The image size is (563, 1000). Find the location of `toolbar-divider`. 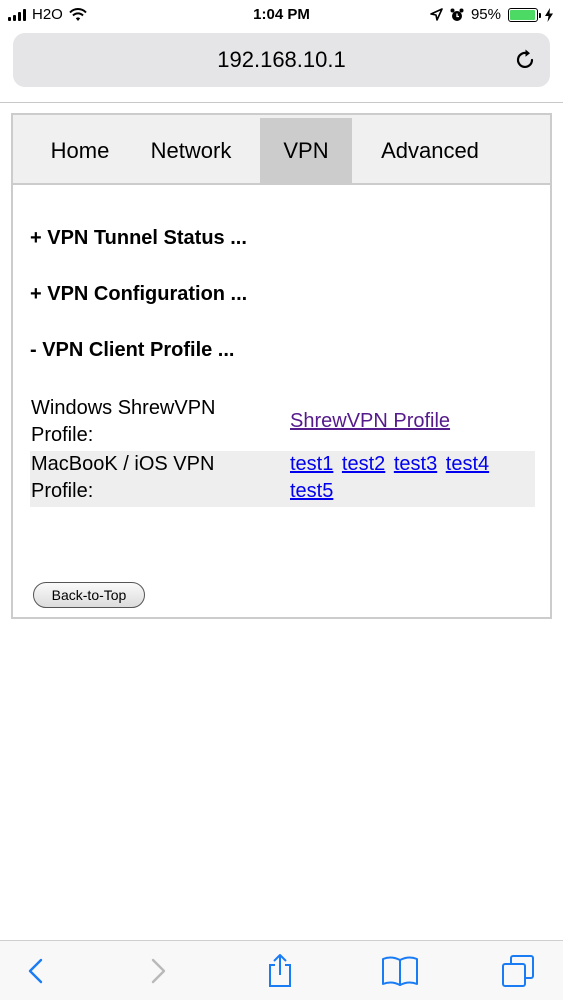

toolbar-divider is located at coordinates (281, 102).